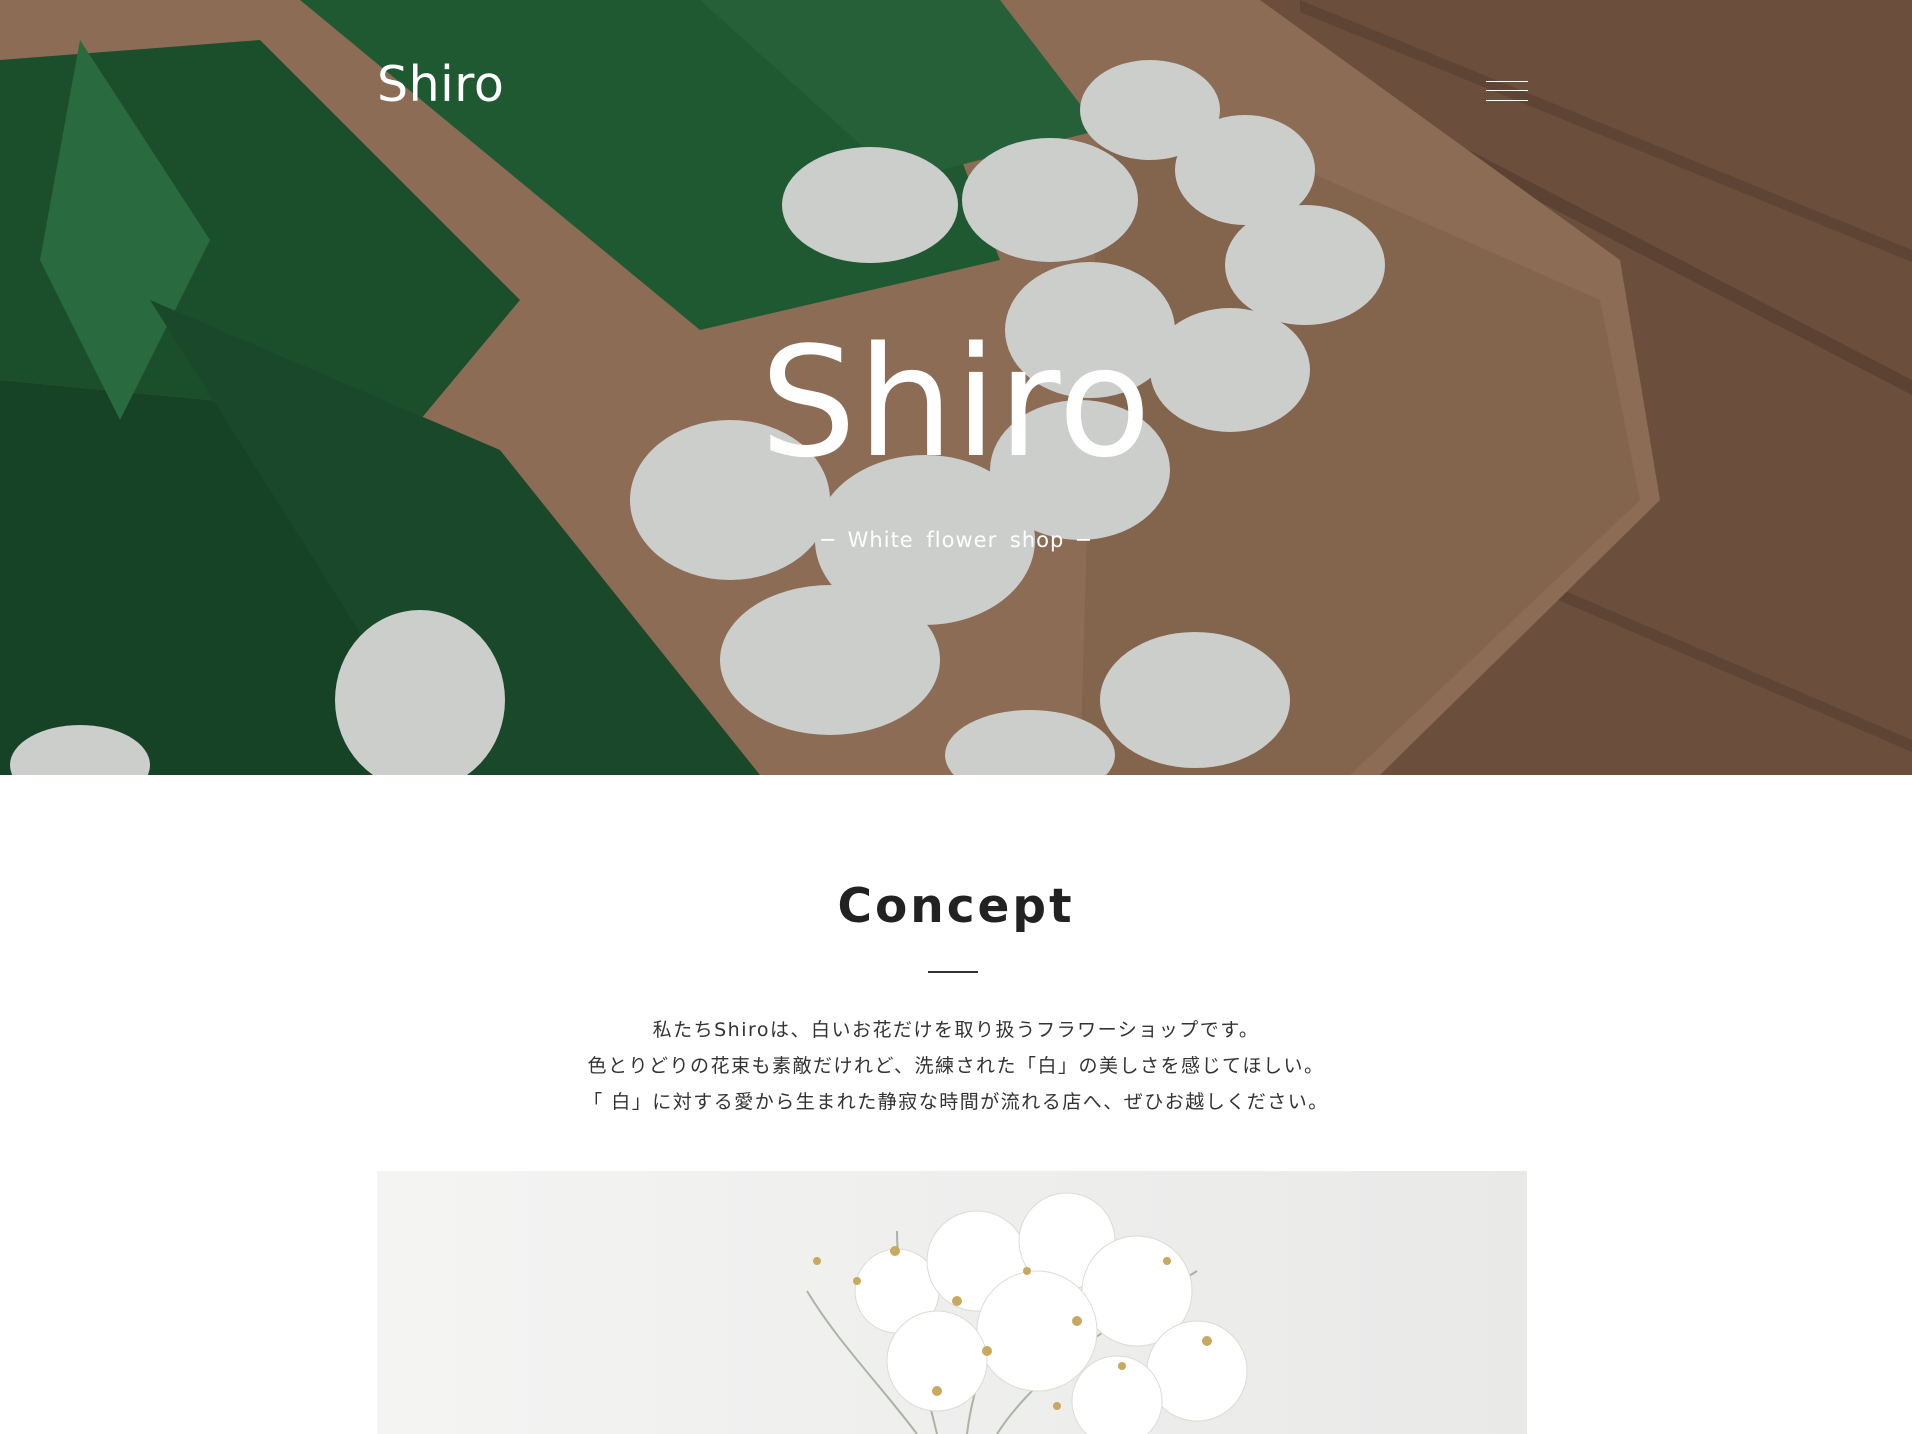 The image size is (1912, 1434). Describe the element at coordinates (956, 1030) in the screenshot. I see `concept-paragraph: 私たちShiroは、白いお花だけを取り扱うフラワーショップです。` at that location.